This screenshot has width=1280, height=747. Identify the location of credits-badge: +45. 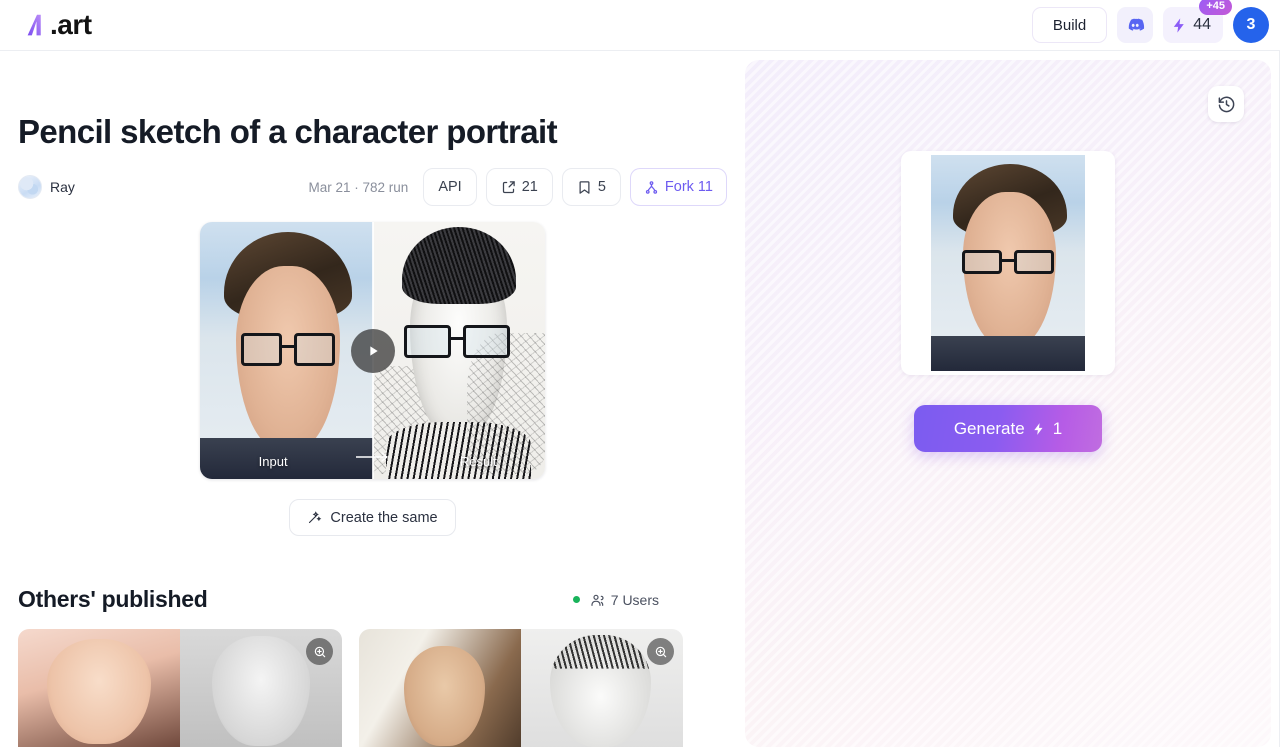
(1215, 7).